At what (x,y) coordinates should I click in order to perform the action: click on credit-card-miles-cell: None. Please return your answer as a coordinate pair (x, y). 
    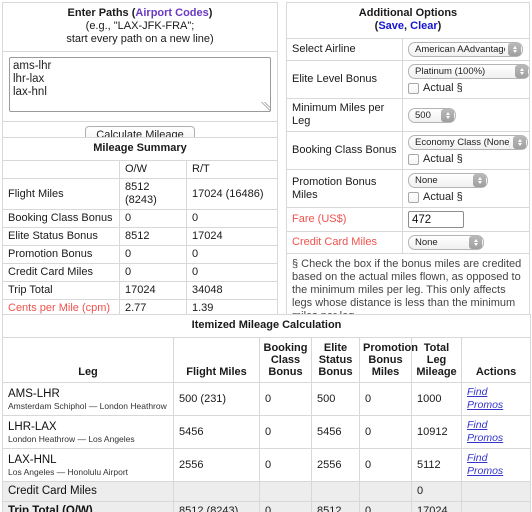
    Looking at the image, I should click on (466, 242).